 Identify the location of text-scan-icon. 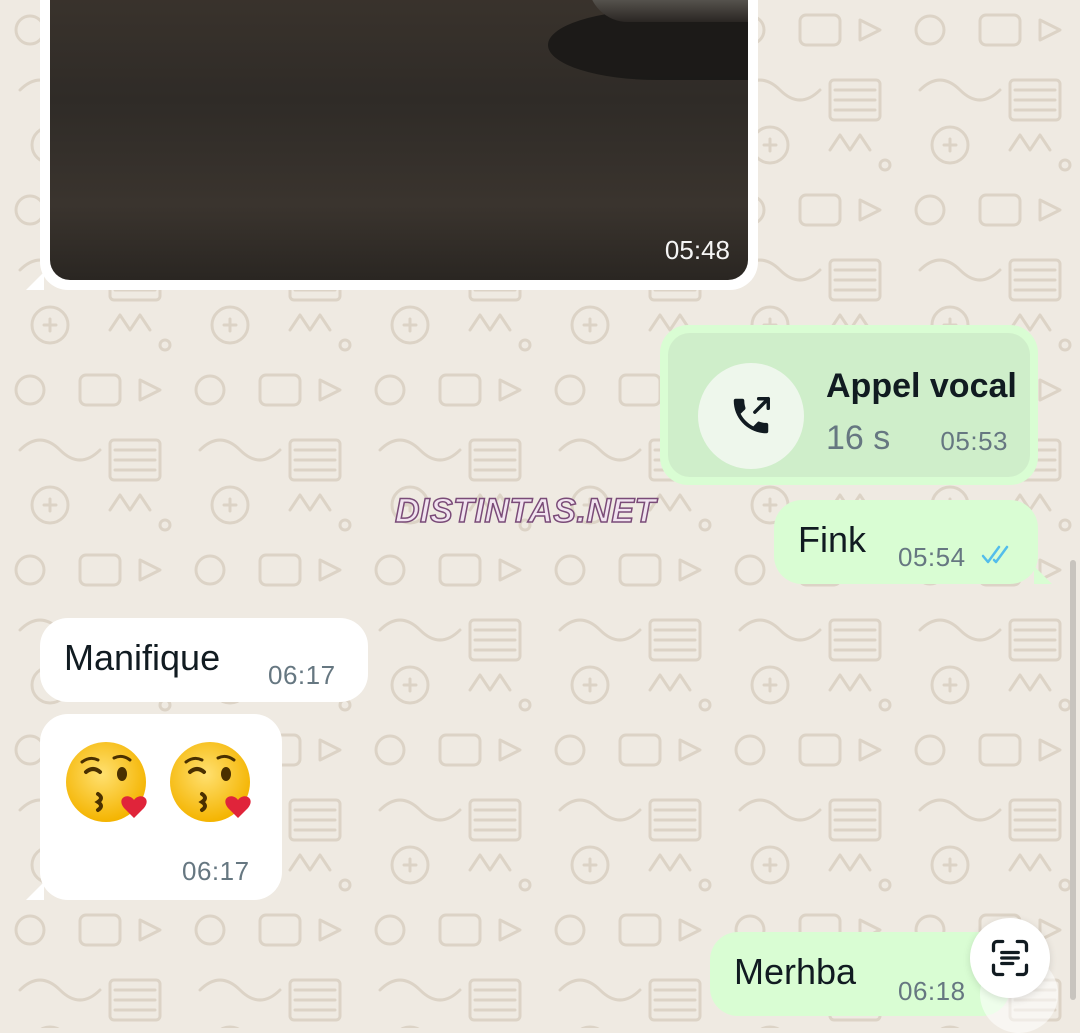
(1010, 958).